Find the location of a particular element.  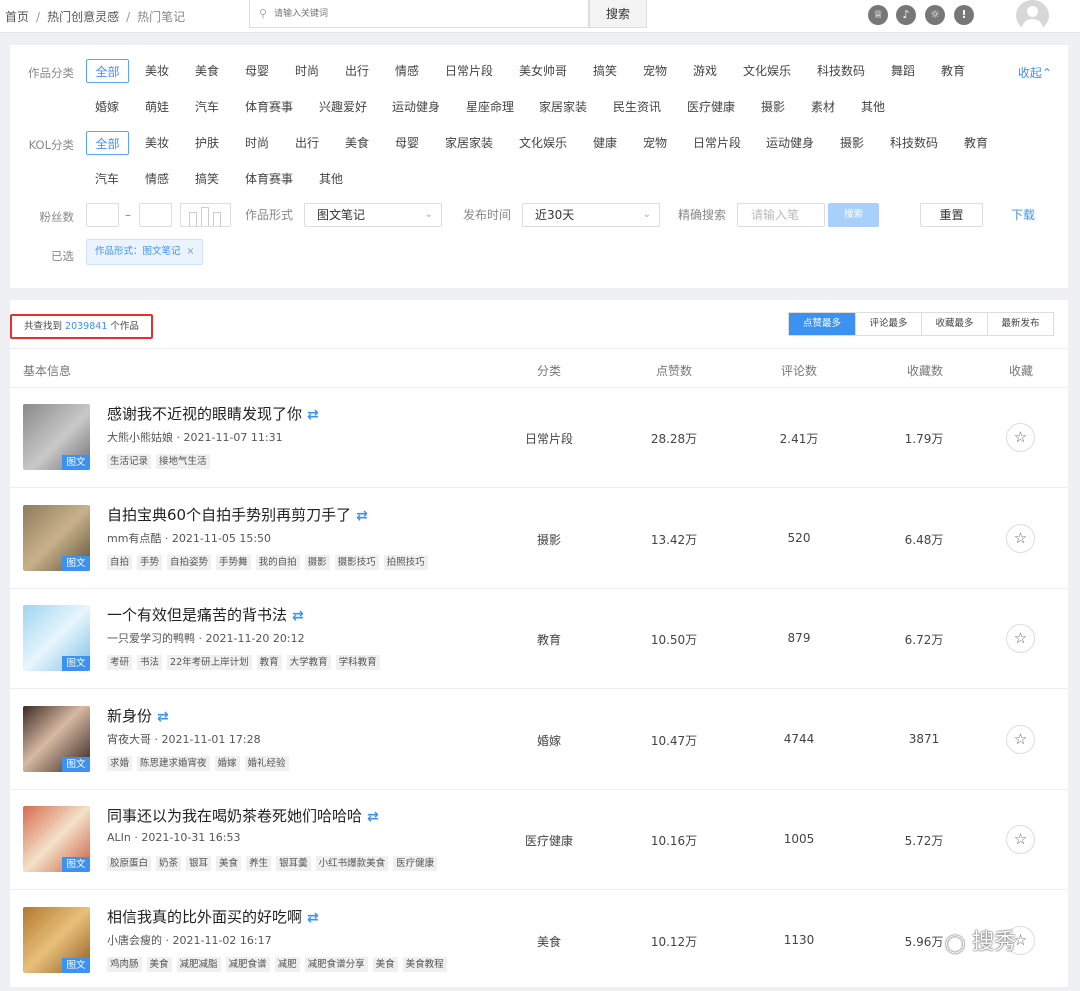

crown-icon: ♕ is located at coordinates (878, 15).